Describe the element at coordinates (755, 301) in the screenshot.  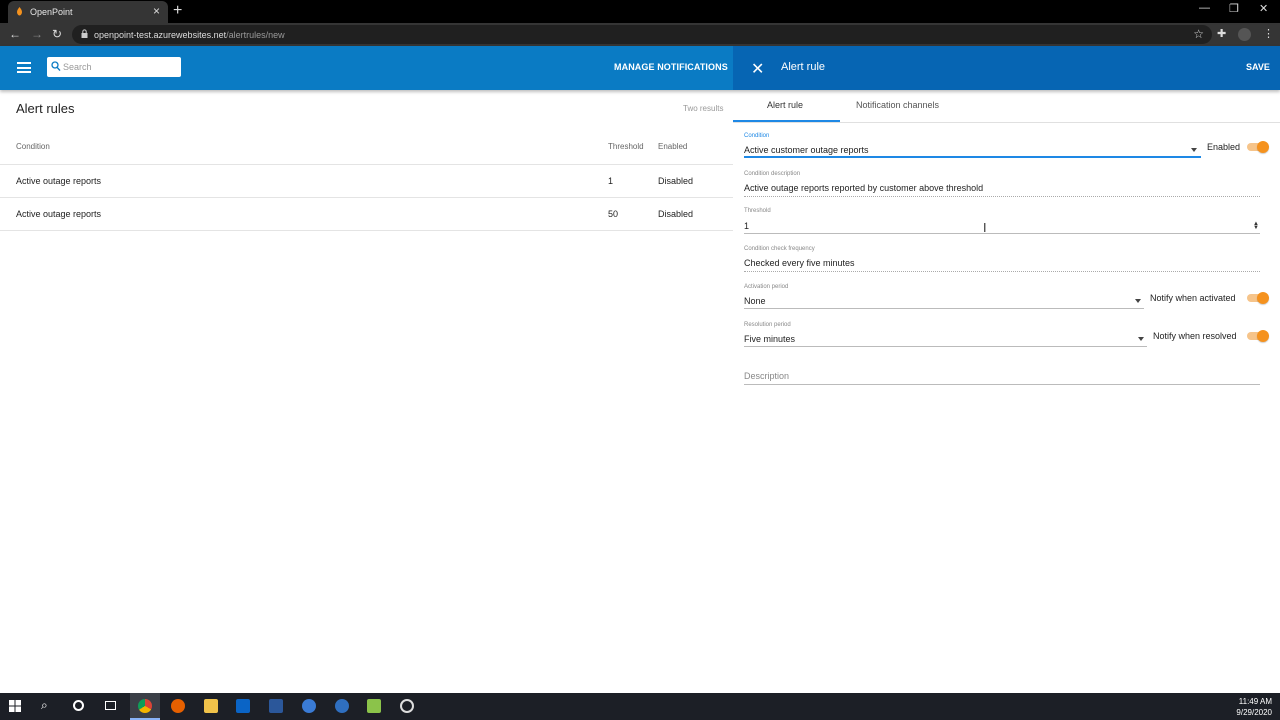
I see `activation-period-select: None` at that location.